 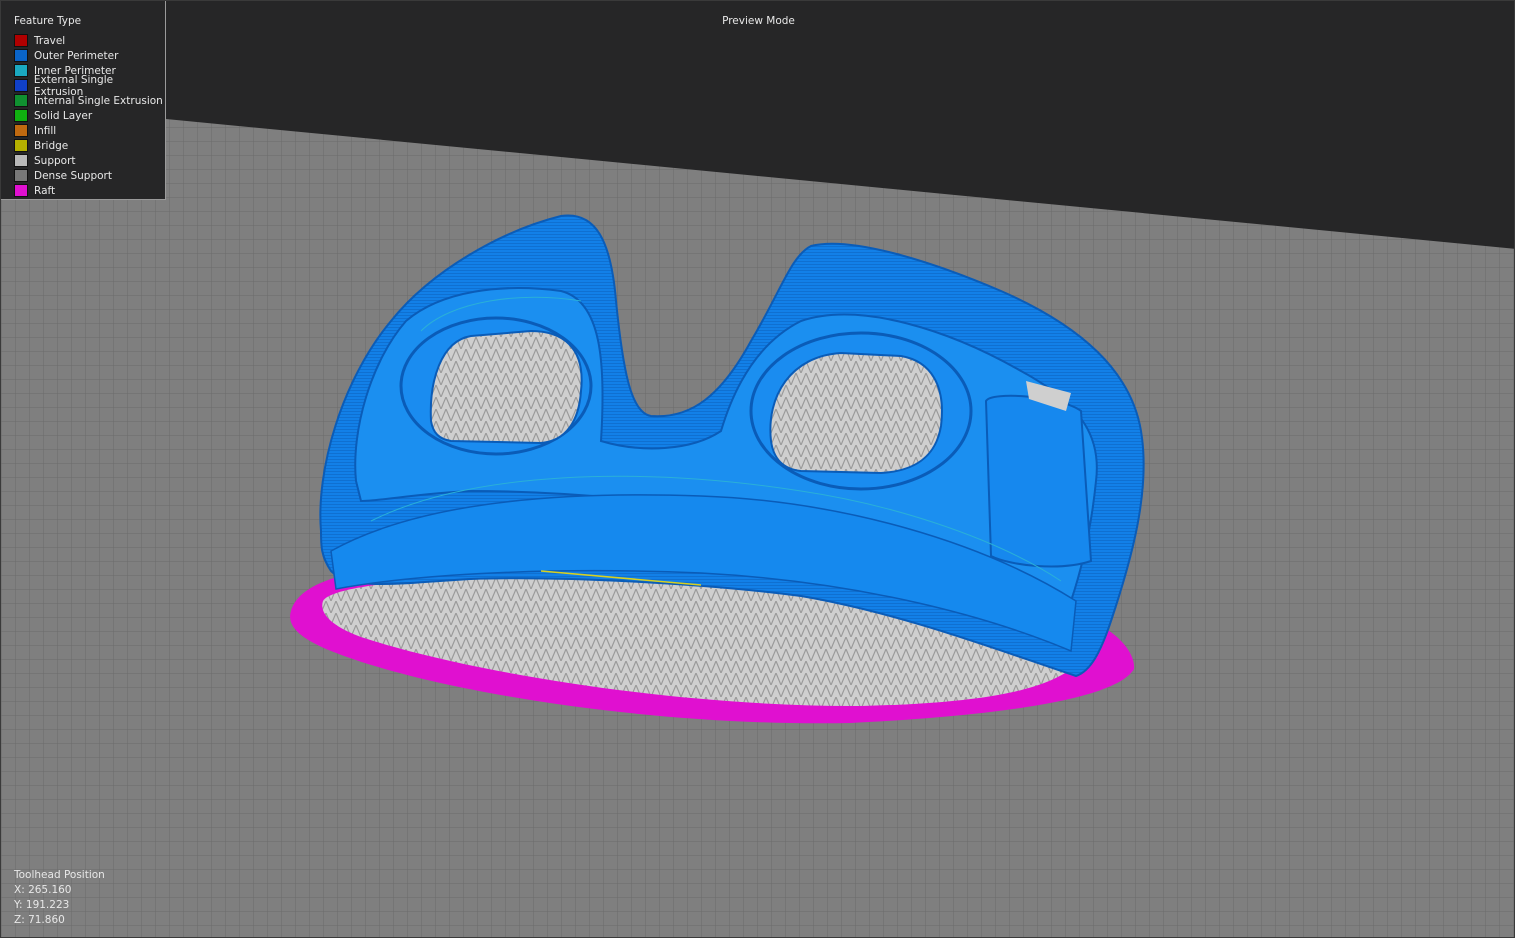 I want to click on legend-item: Internal Single Extrusion, so click(x=89, y=100).